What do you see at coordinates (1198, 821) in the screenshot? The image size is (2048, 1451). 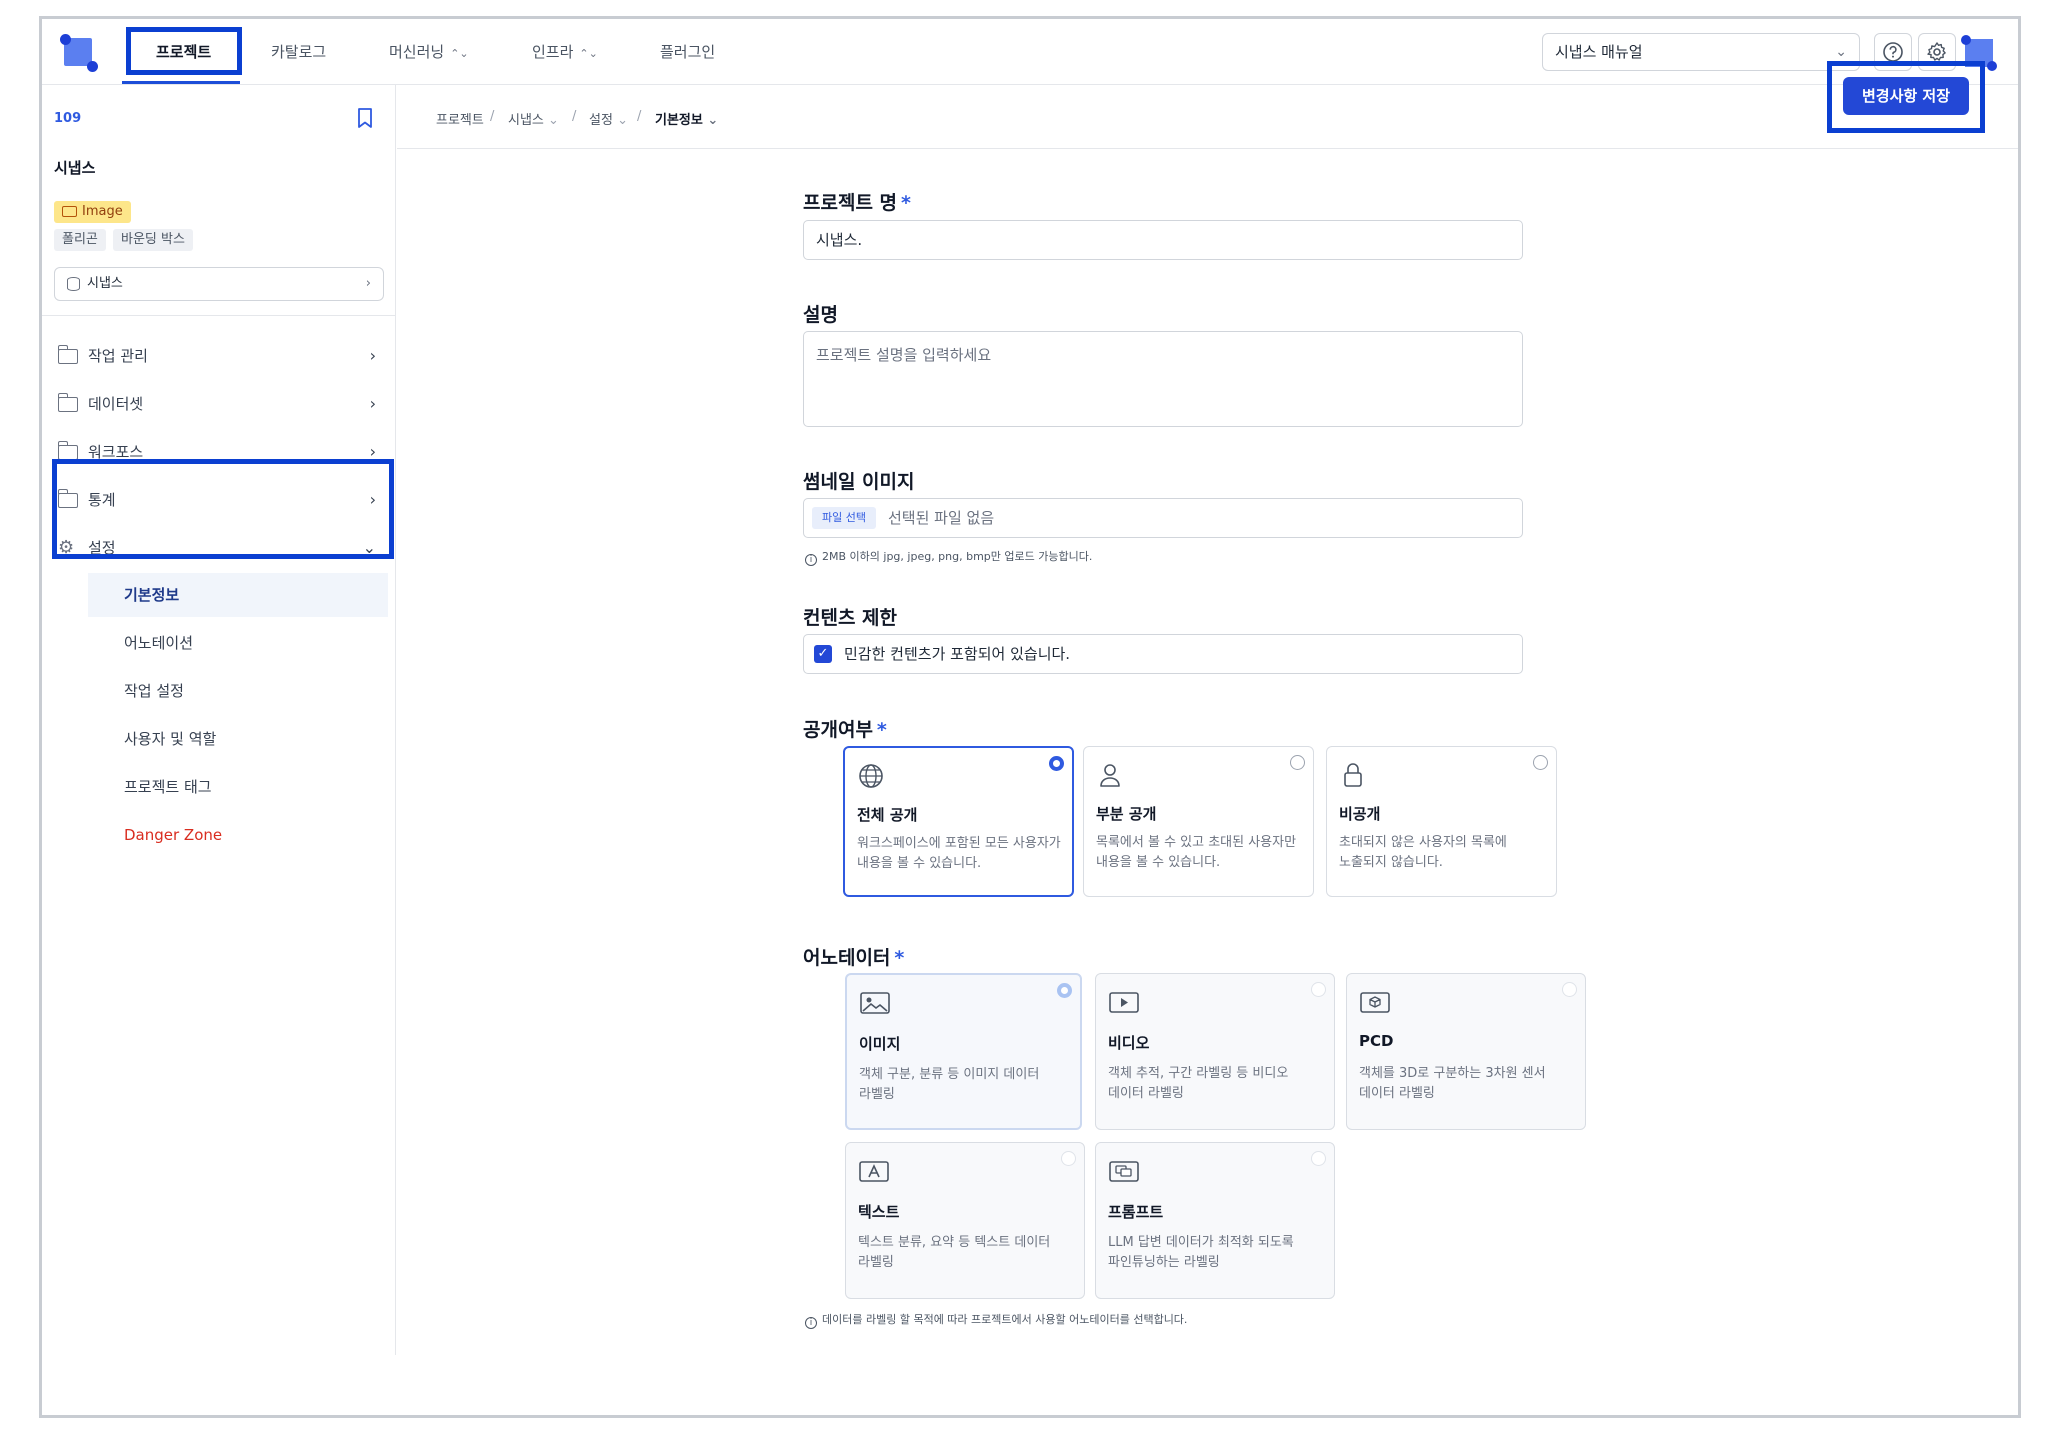 I see `visibility-option-partial: 부분 공개 목록에서 볼 수 있고 초대된 사용자만 내용을 볼 수 있습니다.` at bounding box center [1198, 821].